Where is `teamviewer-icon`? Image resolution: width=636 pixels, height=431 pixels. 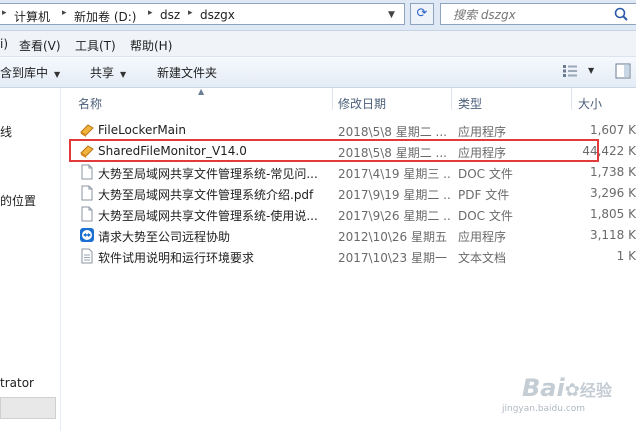
teamviewer-icon is located at coordinates (87, 235).